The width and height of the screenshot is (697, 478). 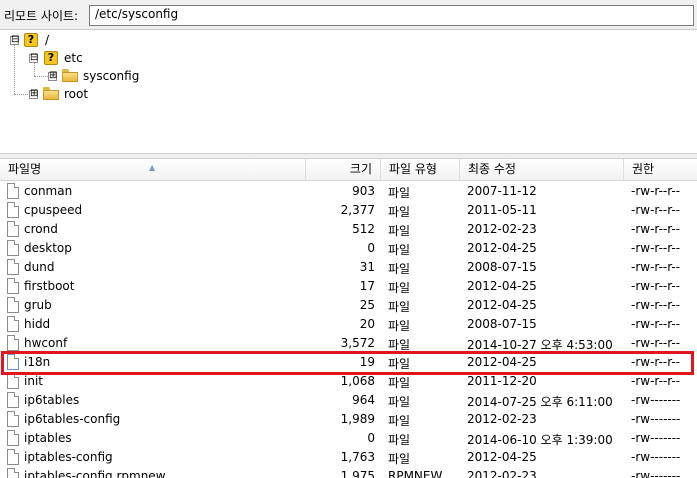 What do you see at coordinates (357, 343) in the screenshot?
I see `file-size: 3,572` at bounding box center [357, 343].